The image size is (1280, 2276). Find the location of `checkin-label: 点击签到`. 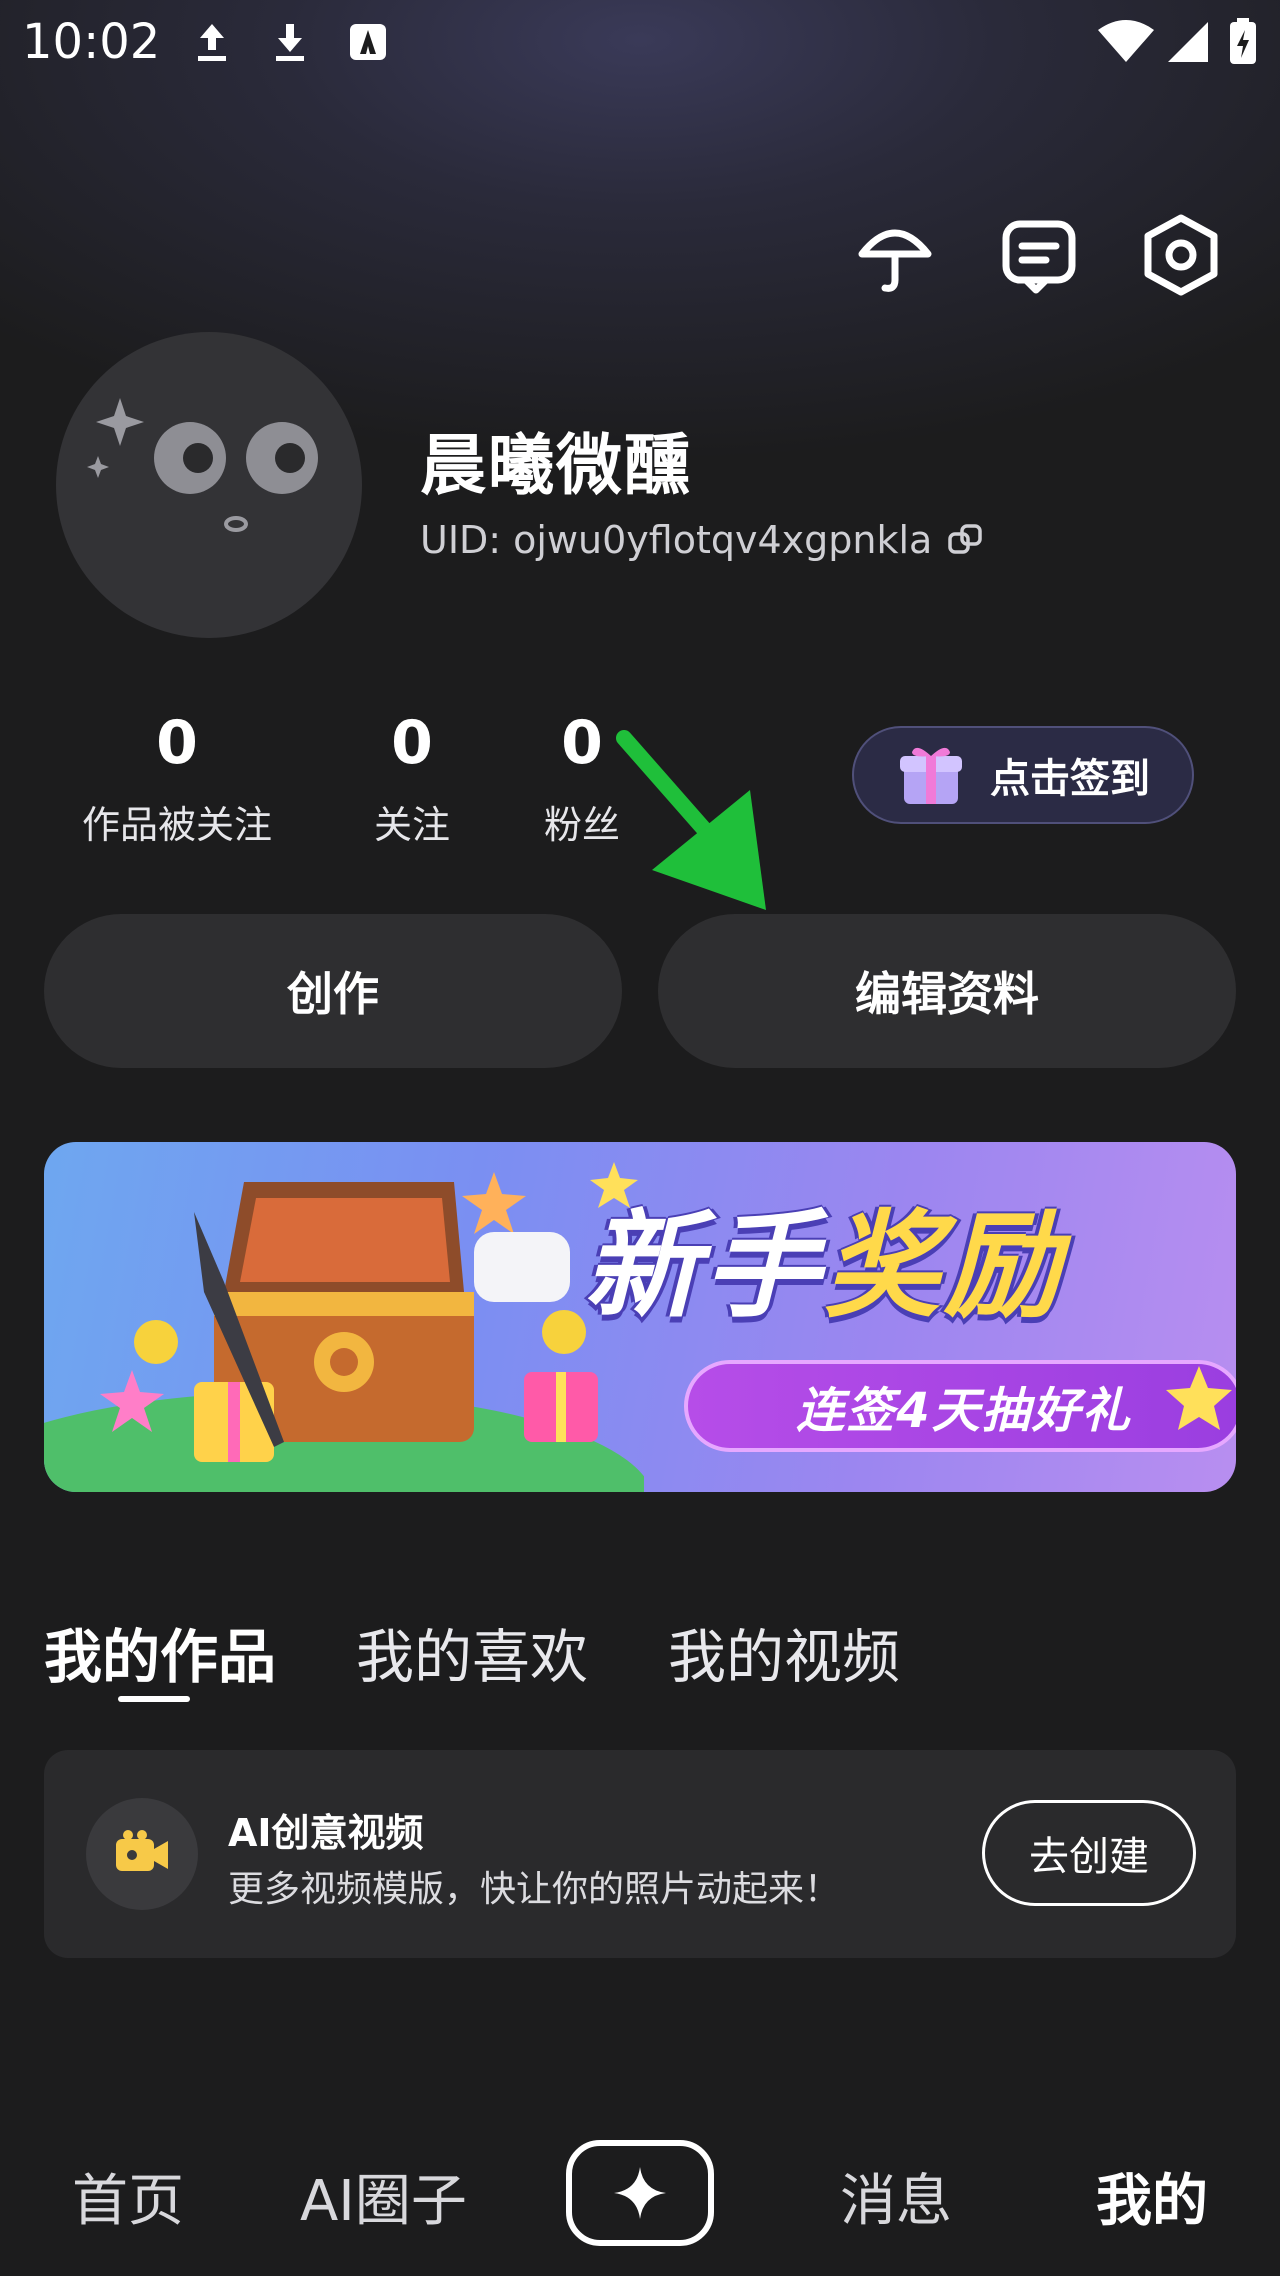

checkin-label: 点击签到 is located at coordinates (1070, 779).